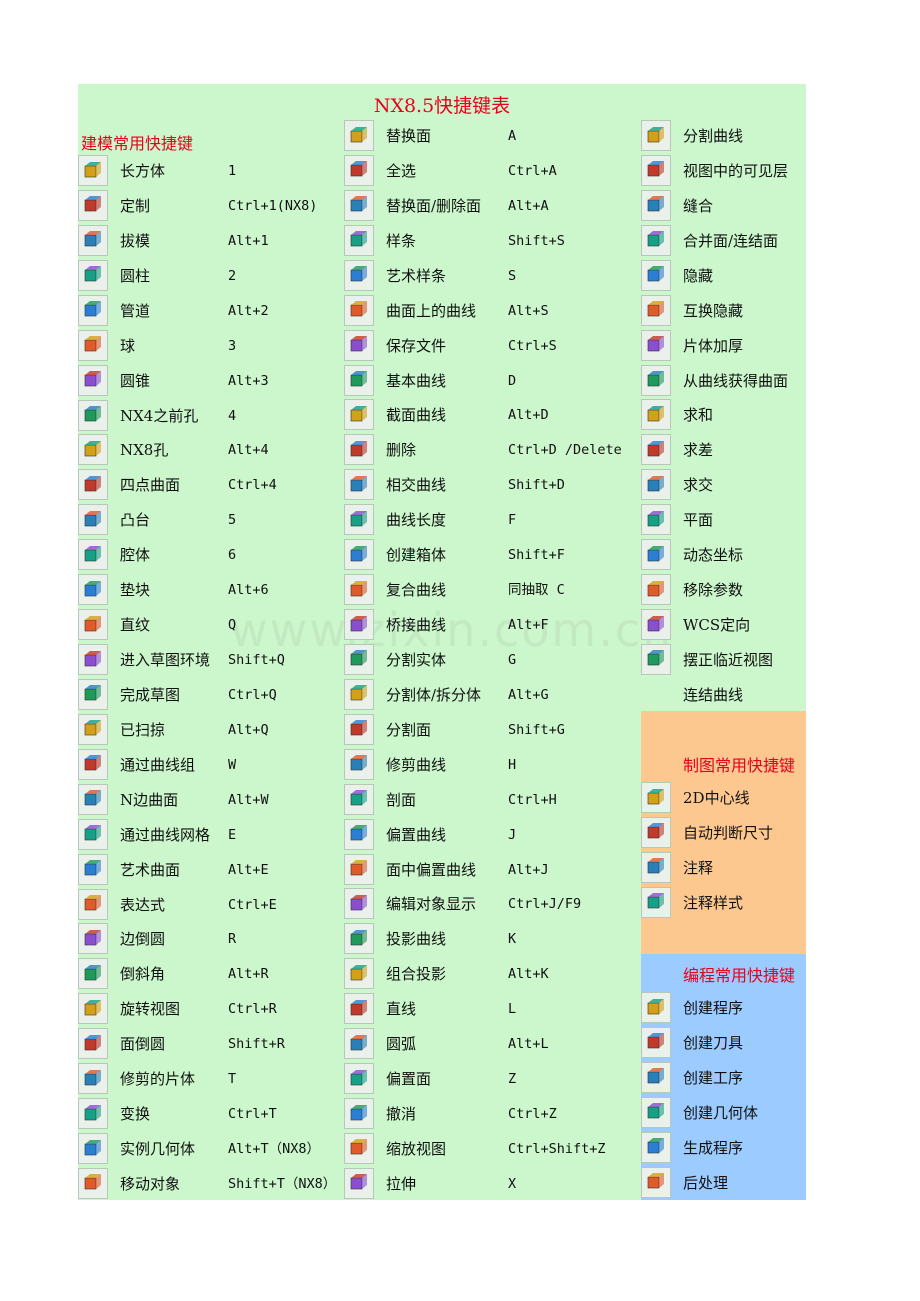 Image resolution: width=920 pixels, height=1301 pixels. What do you see at coordinates (93, 555) in the screenshot?
I see `pocket-icon` at bounding box center [93, 555].